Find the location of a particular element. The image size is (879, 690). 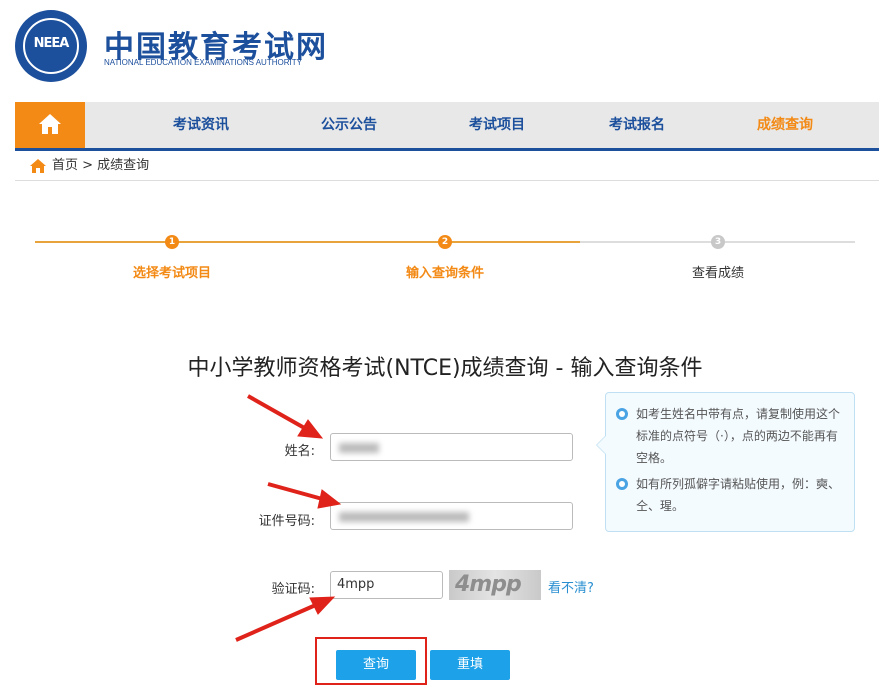

breadcrumb-text: 首页 > 成绩查询 is located at coordinates (100, 166).